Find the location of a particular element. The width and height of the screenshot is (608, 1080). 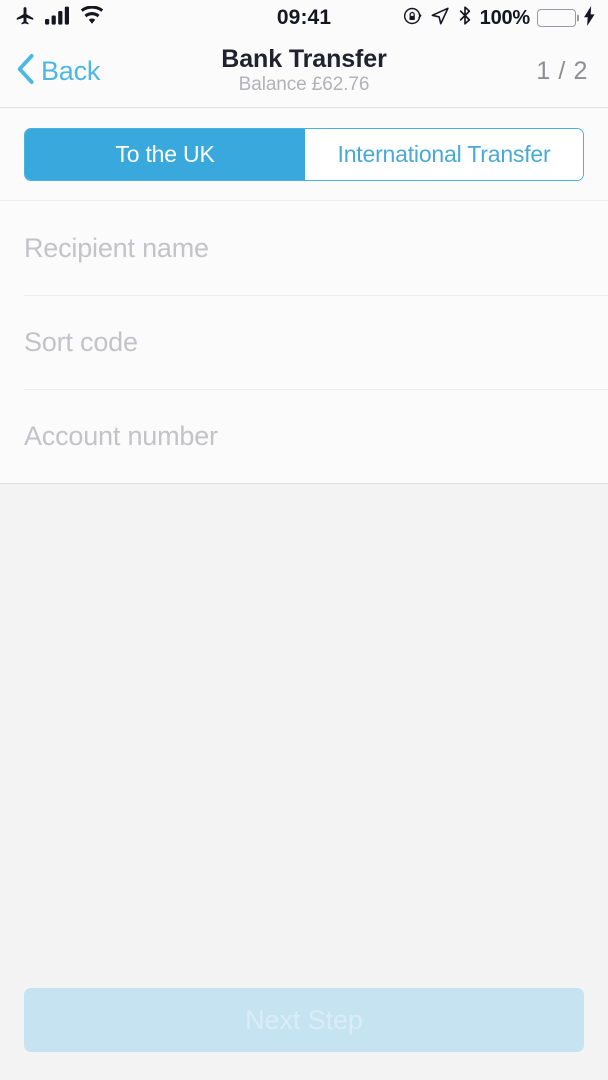

field-row-recipient-name is located at coordinates (304, 248).